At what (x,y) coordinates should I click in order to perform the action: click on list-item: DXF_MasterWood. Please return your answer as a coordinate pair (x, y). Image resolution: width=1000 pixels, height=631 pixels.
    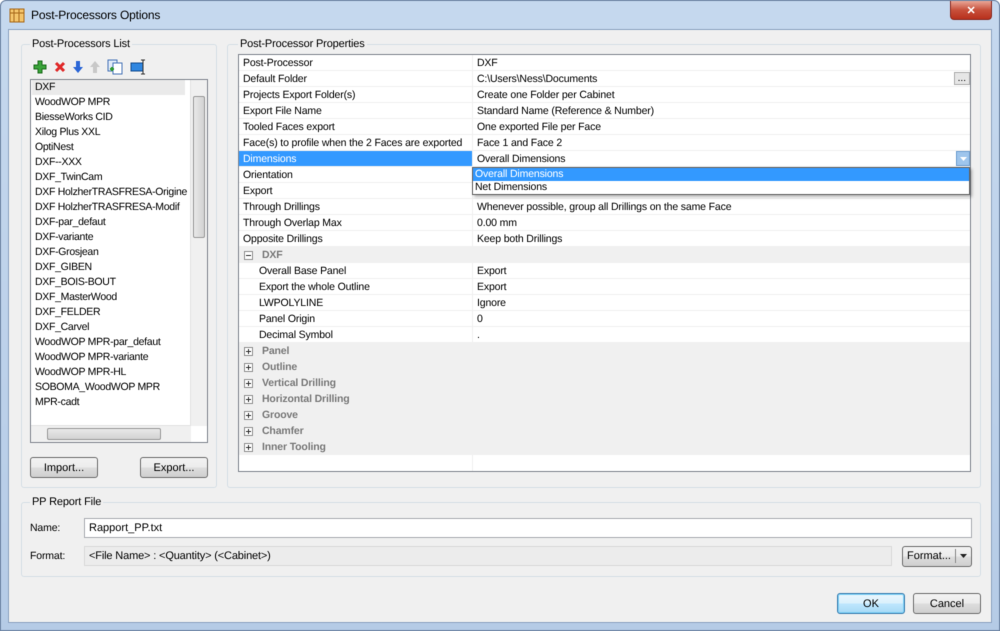
    Looking at the image, I should click on (108, 297).